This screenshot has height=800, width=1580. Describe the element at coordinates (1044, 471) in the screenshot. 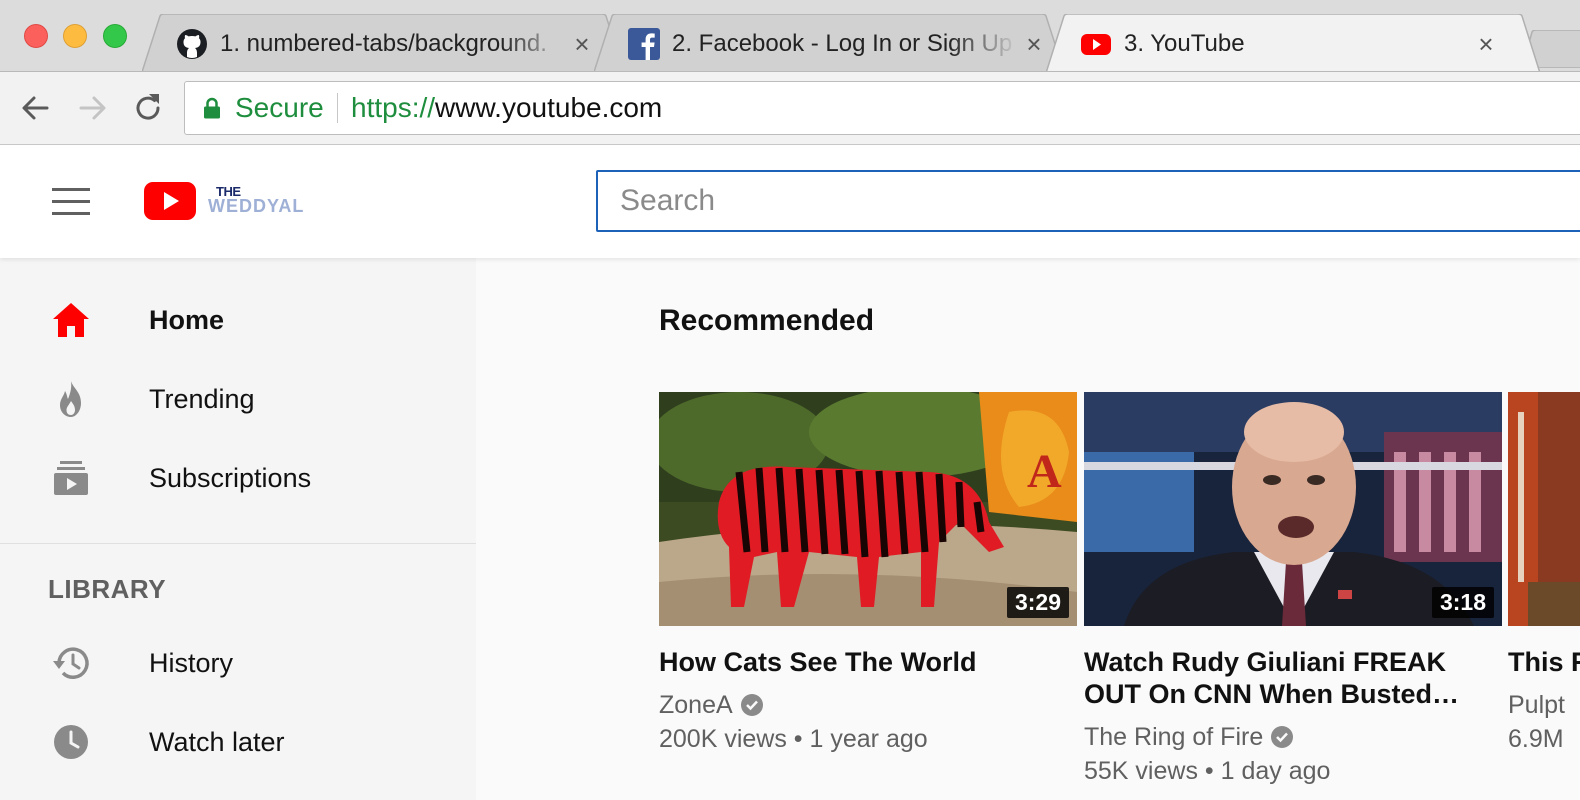

I see `svg-text: A` at that location.